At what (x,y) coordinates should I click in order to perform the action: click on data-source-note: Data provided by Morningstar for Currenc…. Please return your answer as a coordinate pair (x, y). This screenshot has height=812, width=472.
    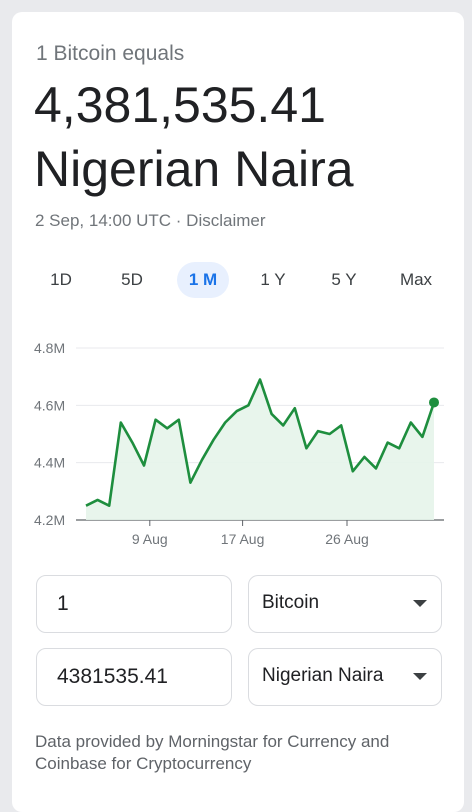
    Looking at the image, I should click on (212, 752).